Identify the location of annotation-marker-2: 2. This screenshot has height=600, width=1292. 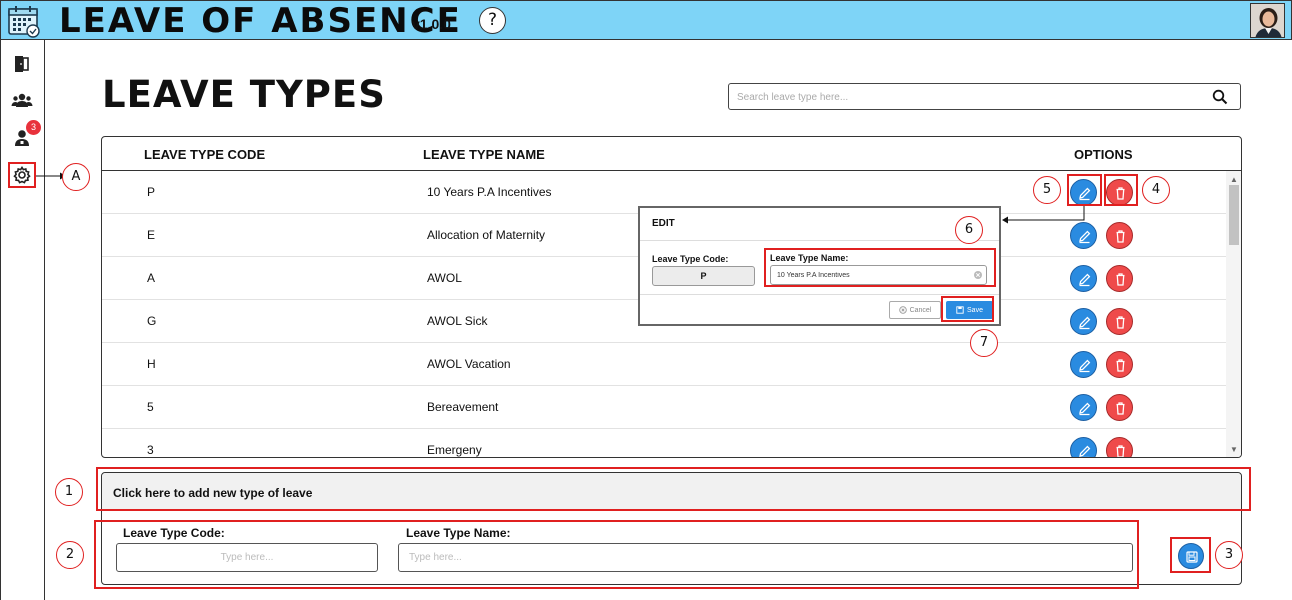
(70, 555).